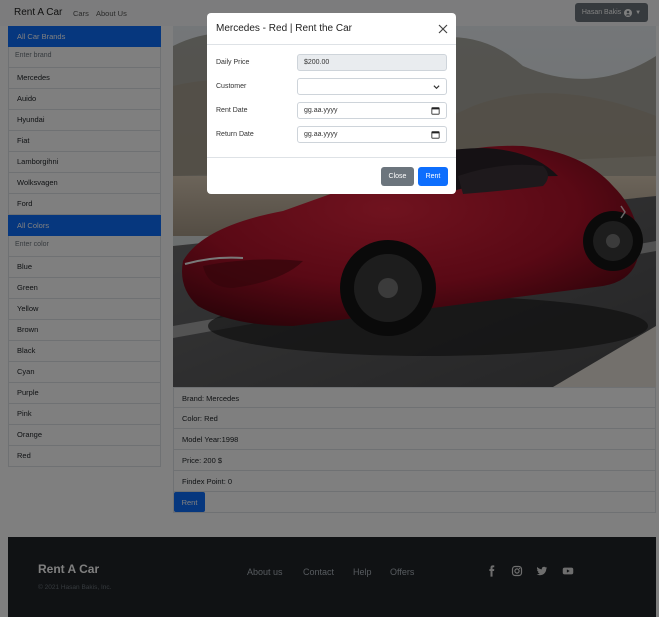 The width and height of the screenshot is (659, 617). What do you see at coordinates (372, 62) in the screenshot?
I see `daily-price-field: $200.00` at bounding box center [372, 62].